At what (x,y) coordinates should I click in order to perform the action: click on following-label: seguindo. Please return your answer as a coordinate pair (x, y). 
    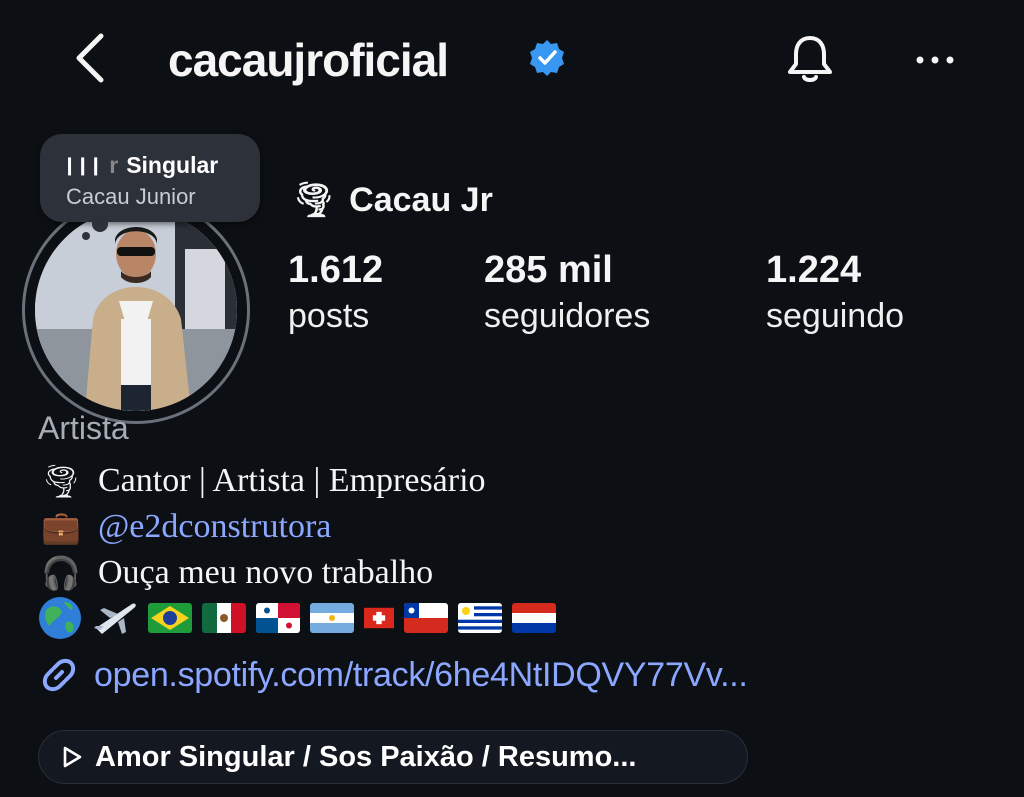
    Looking at the image, I should click on (835, 316).